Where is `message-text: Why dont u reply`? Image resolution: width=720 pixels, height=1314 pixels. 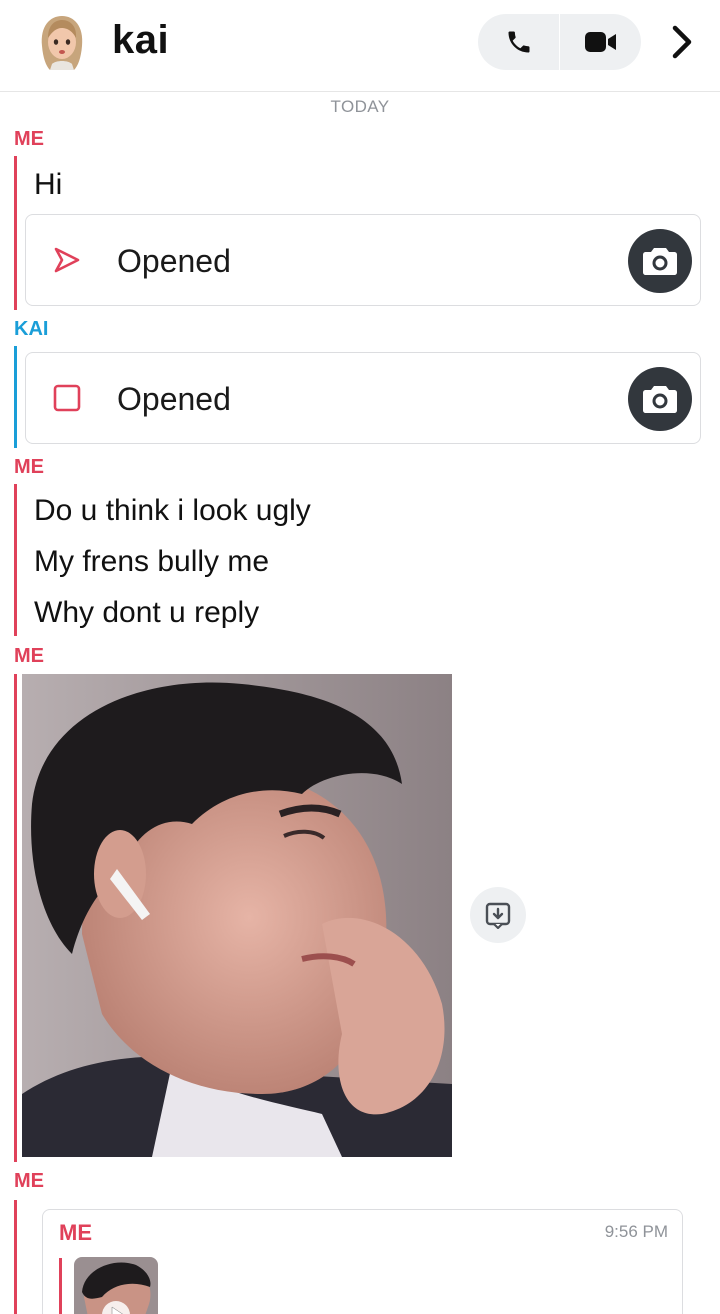
message-text: Why dont u reply is located at coordinates (146, 613).